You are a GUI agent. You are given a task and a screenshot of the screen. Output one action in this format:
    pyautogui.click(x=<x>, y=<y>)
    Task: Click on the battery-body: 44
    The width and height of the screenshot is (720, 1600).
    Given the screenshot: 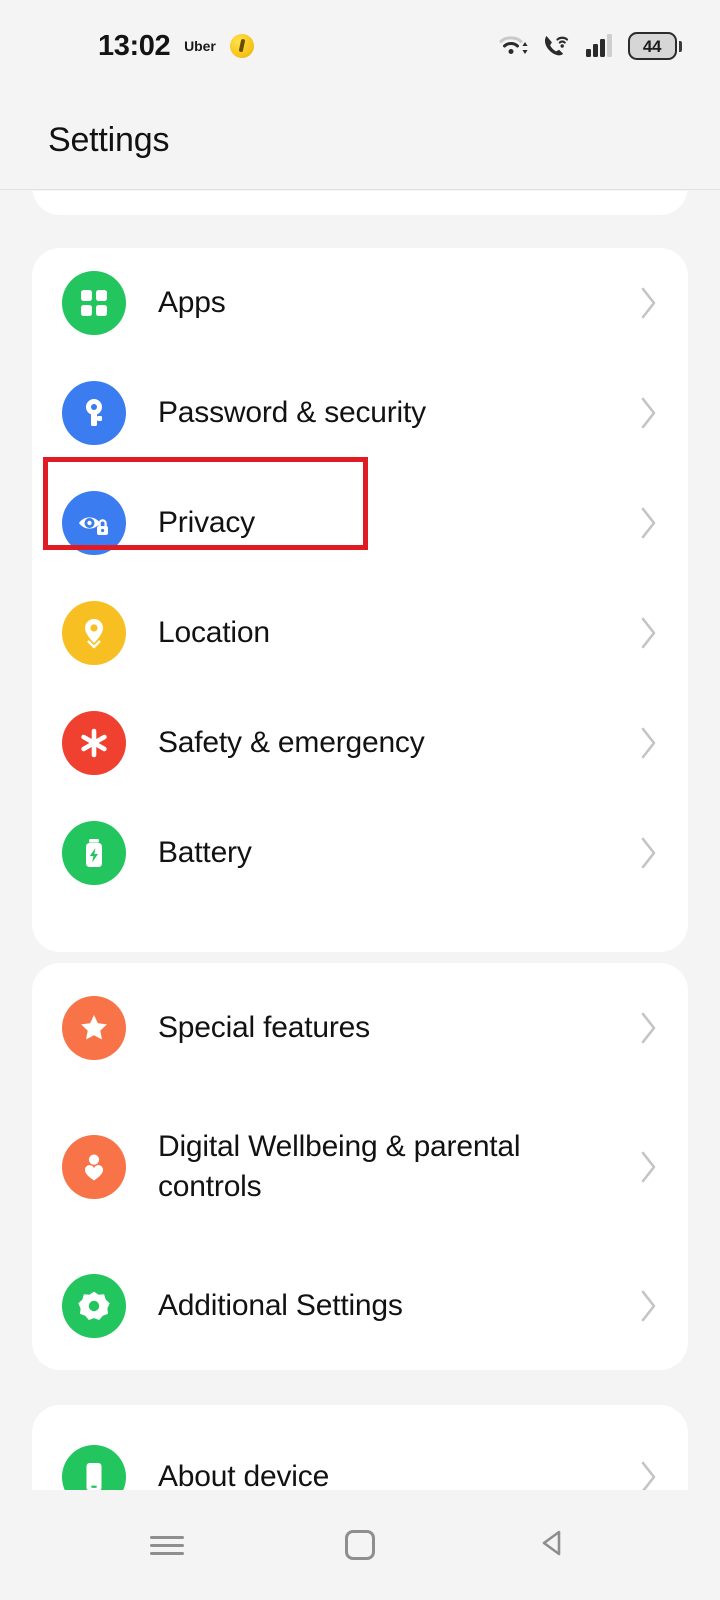 What is the action you would take?
    pyautogui.click(x=652, y=46)
    